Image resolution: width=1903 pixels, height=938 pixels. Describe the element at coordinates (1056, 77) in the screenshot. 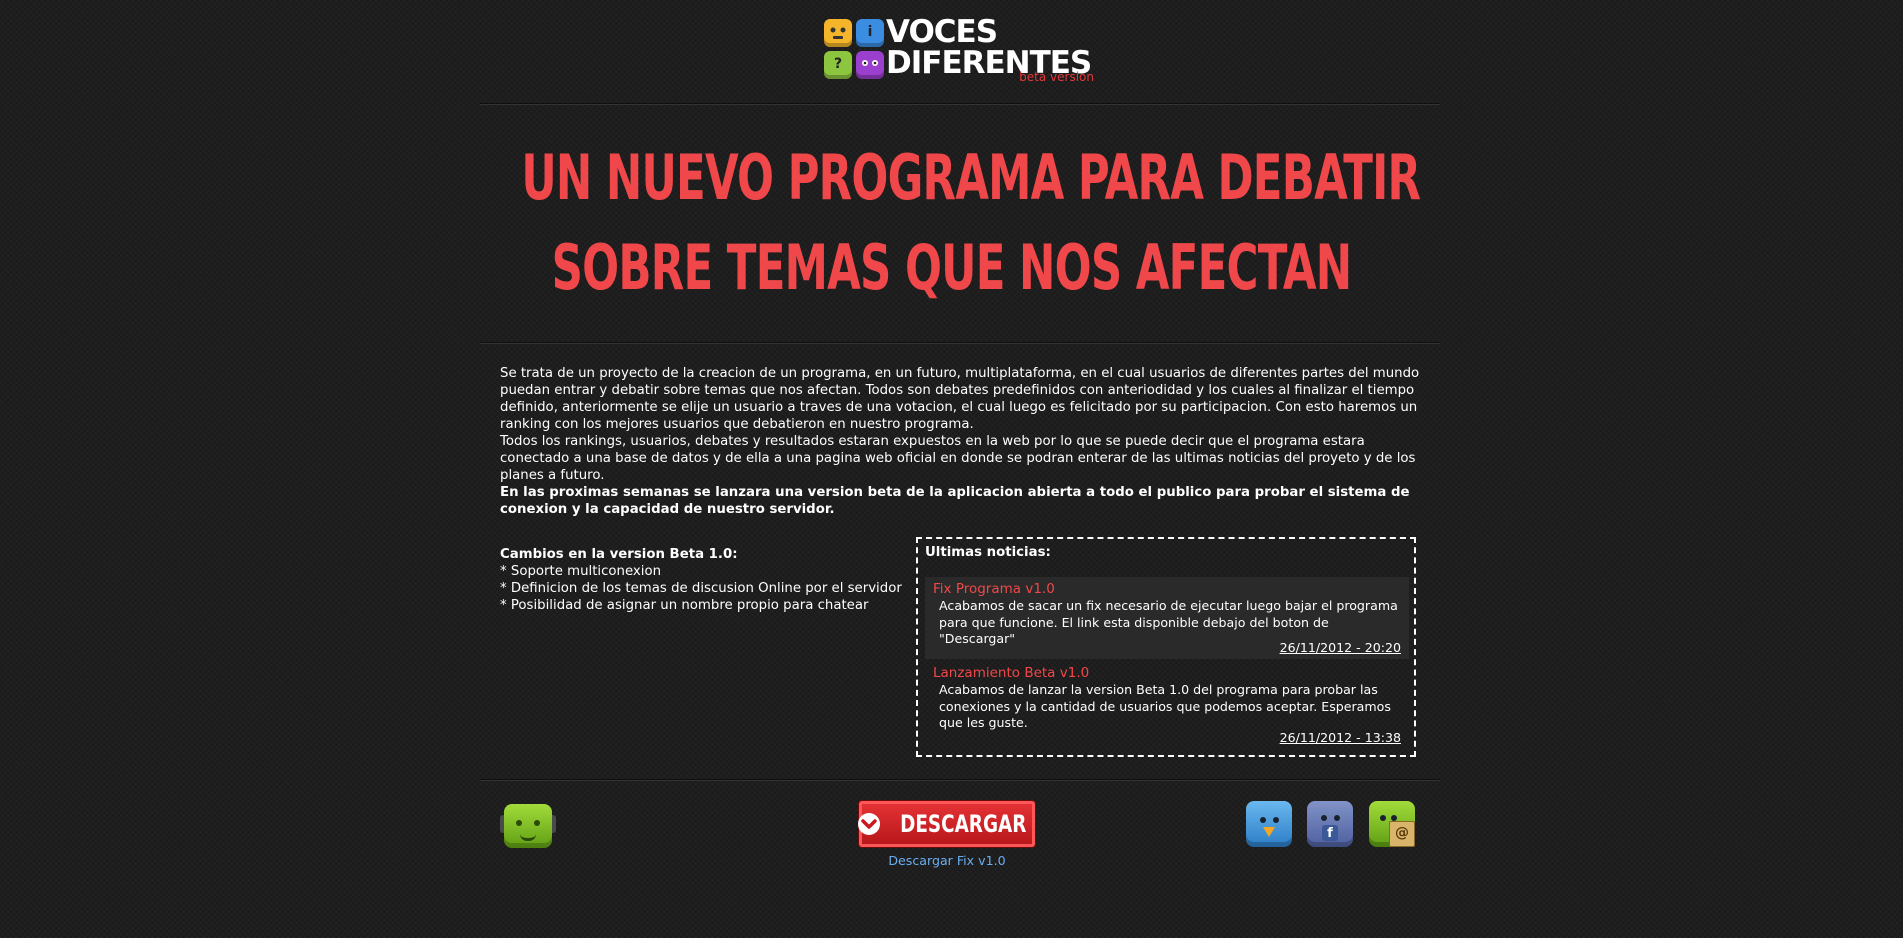

I see `beta-label: beta version` at that location.